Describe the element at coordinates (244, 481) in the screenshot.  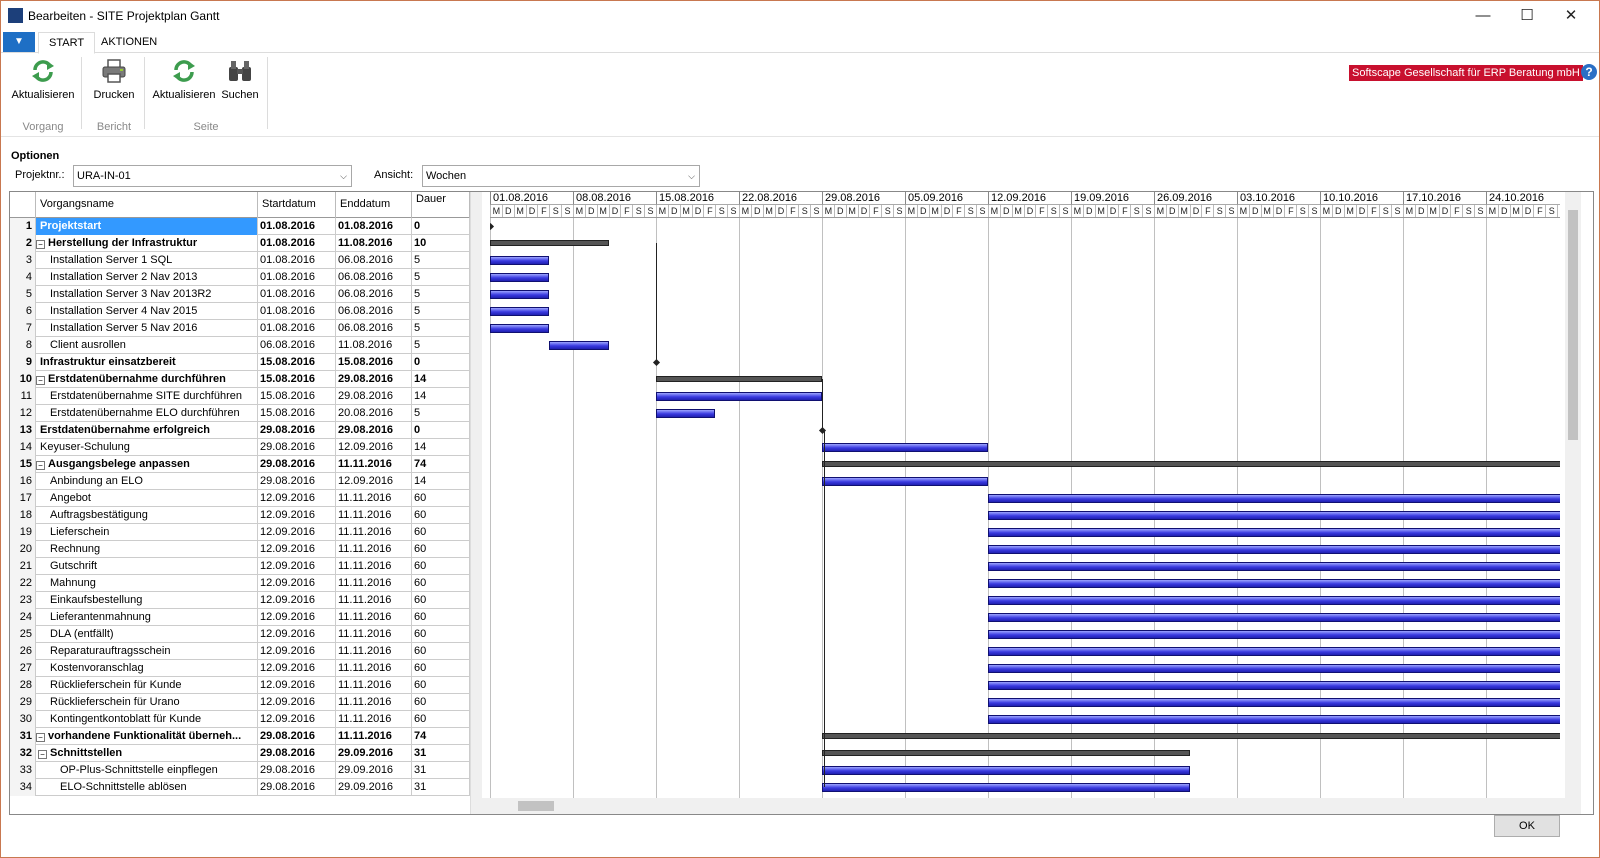
I see `table-row: 16 Anbindung an ELO 29.08.2016 12.09.2016 14` at that location.